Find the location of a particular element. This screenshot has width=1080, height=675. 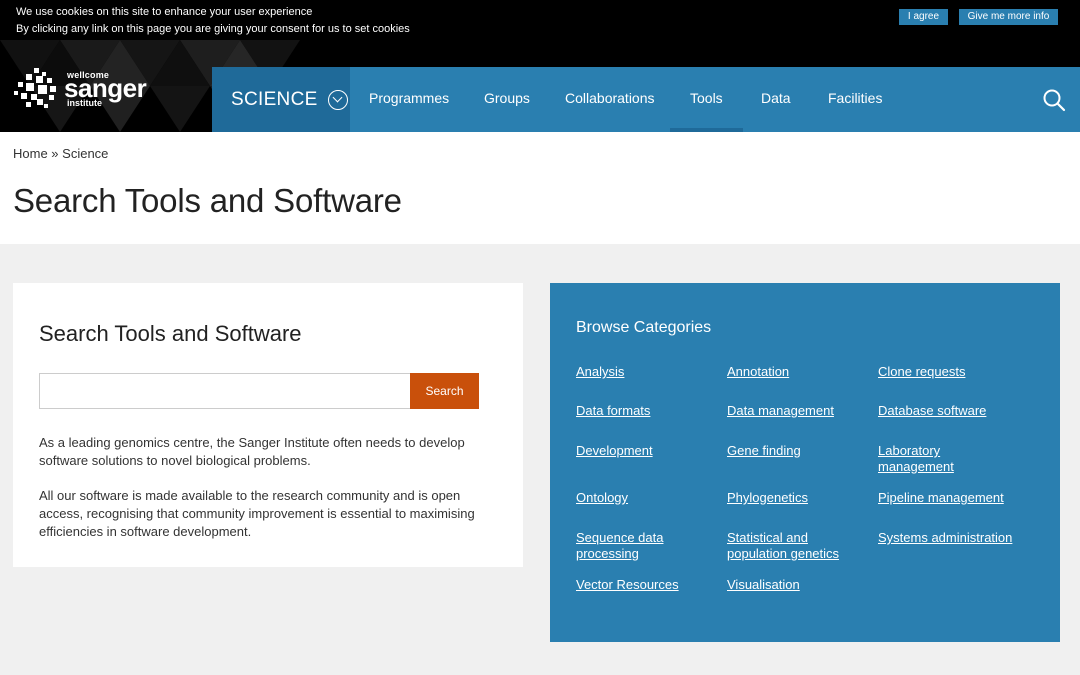

breadcrumb-home-link: Home is located at coordinates (30, 153).